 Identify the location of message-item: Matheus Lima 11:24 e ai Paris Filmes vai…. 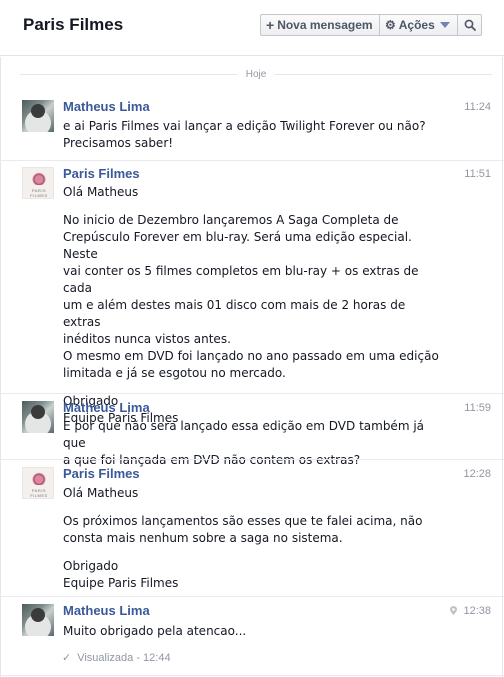
(252, 126).